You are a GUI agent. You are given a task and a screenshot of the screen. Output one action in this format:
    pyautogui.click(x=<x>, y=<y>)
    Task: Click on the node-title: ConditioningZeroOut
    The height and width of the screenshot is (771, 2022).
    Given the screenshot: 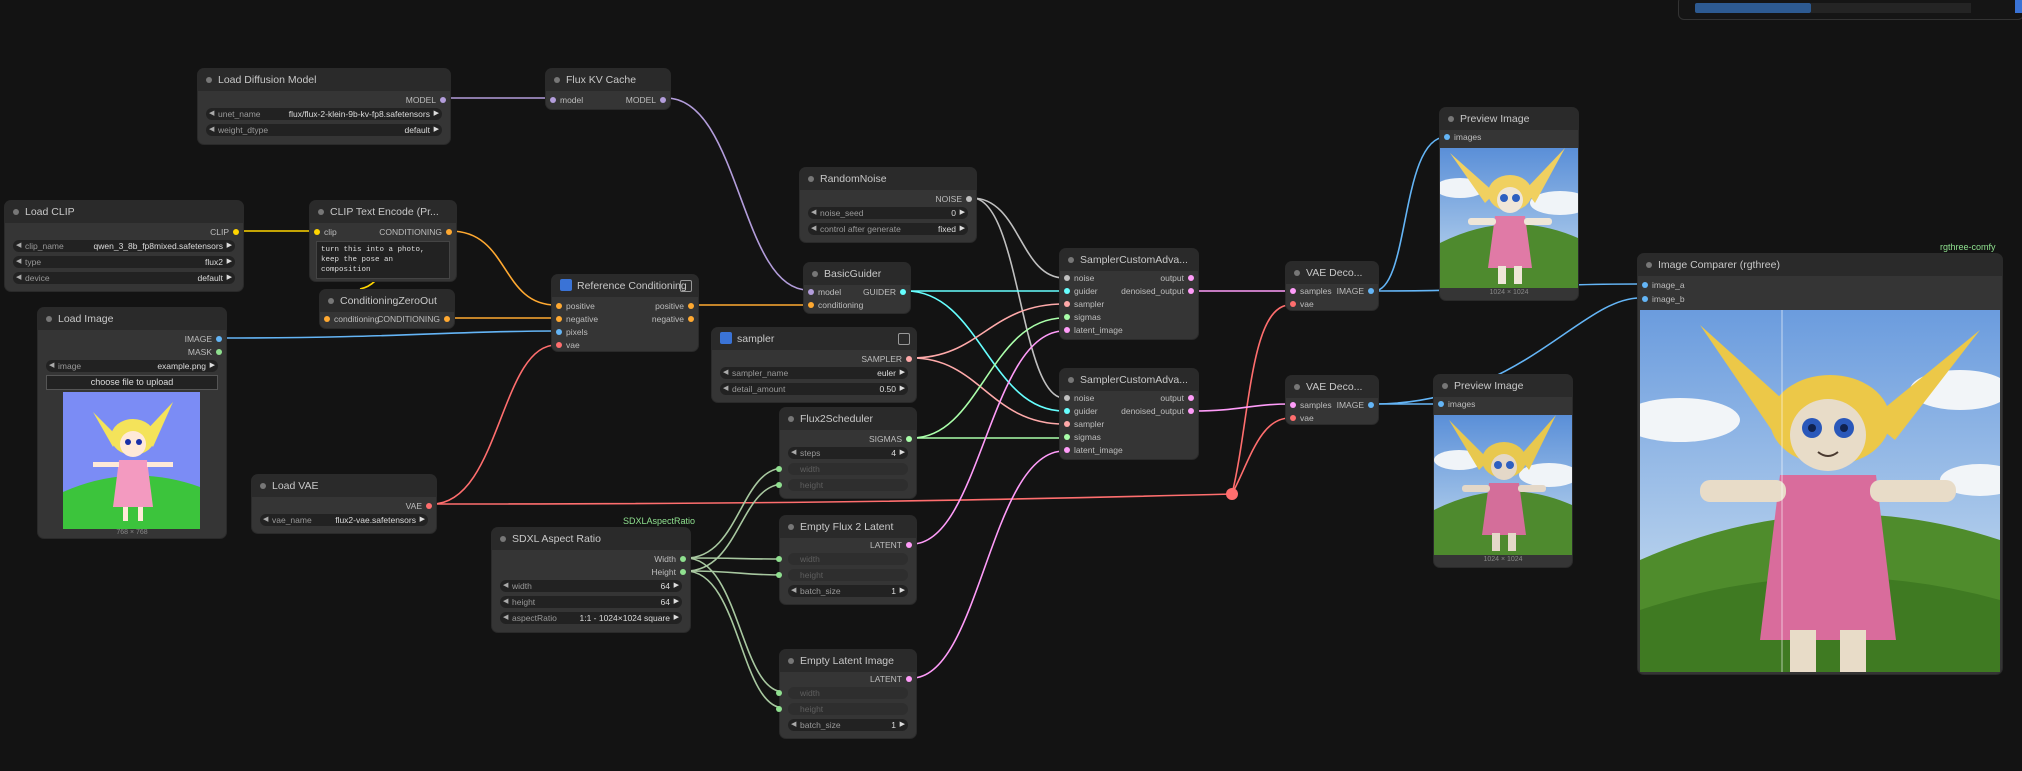 What is the action you would take?
    pyautogui.click(x=387, y=301)
    